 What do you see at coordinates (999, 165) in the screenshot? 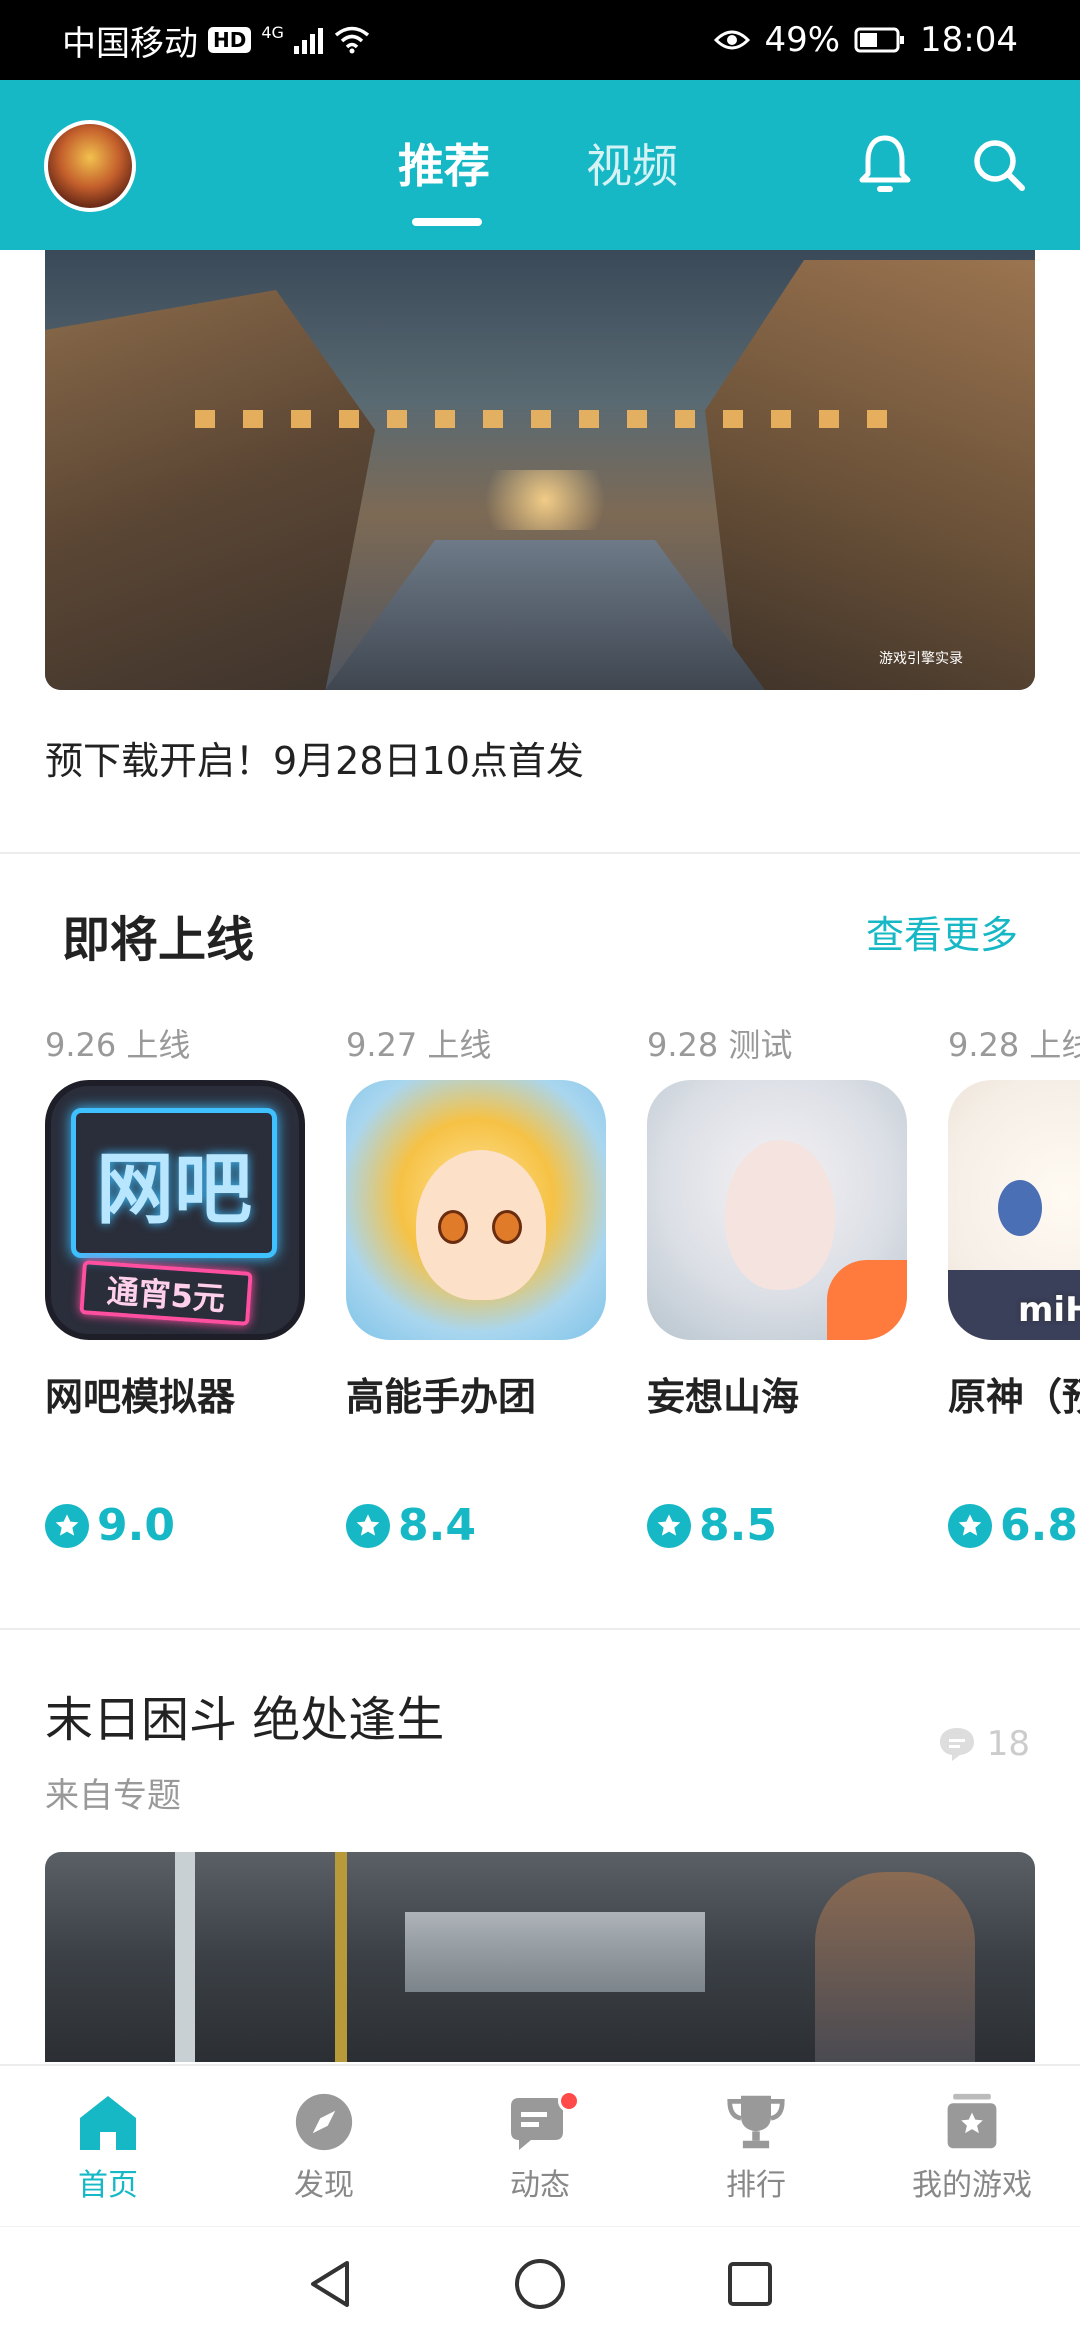
I see `search-icon` at bounding box center [999, 165].